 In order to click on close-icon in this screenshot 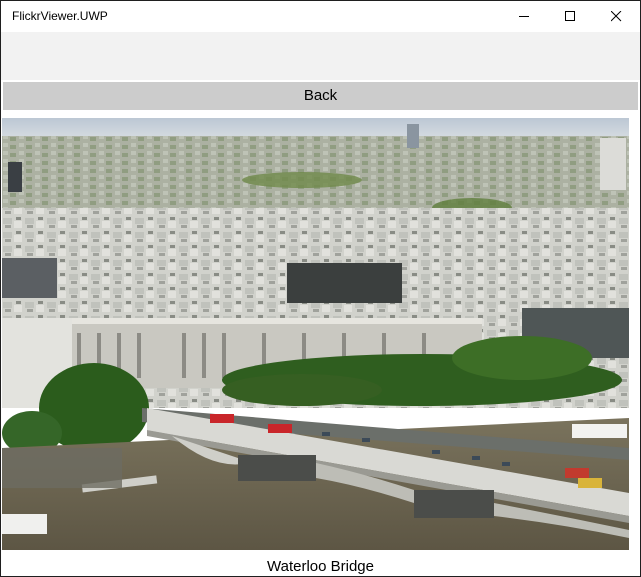, I will do `click(616, 16)`.